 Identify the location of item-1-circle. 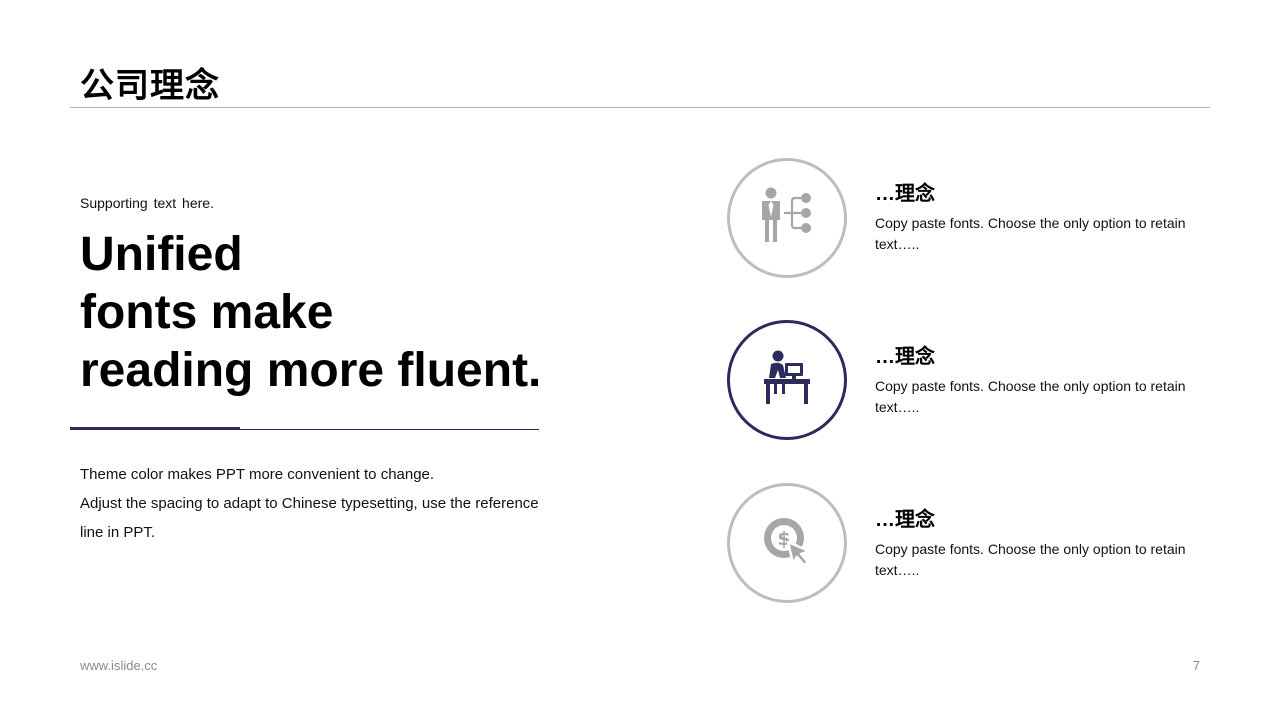
(787, 218).